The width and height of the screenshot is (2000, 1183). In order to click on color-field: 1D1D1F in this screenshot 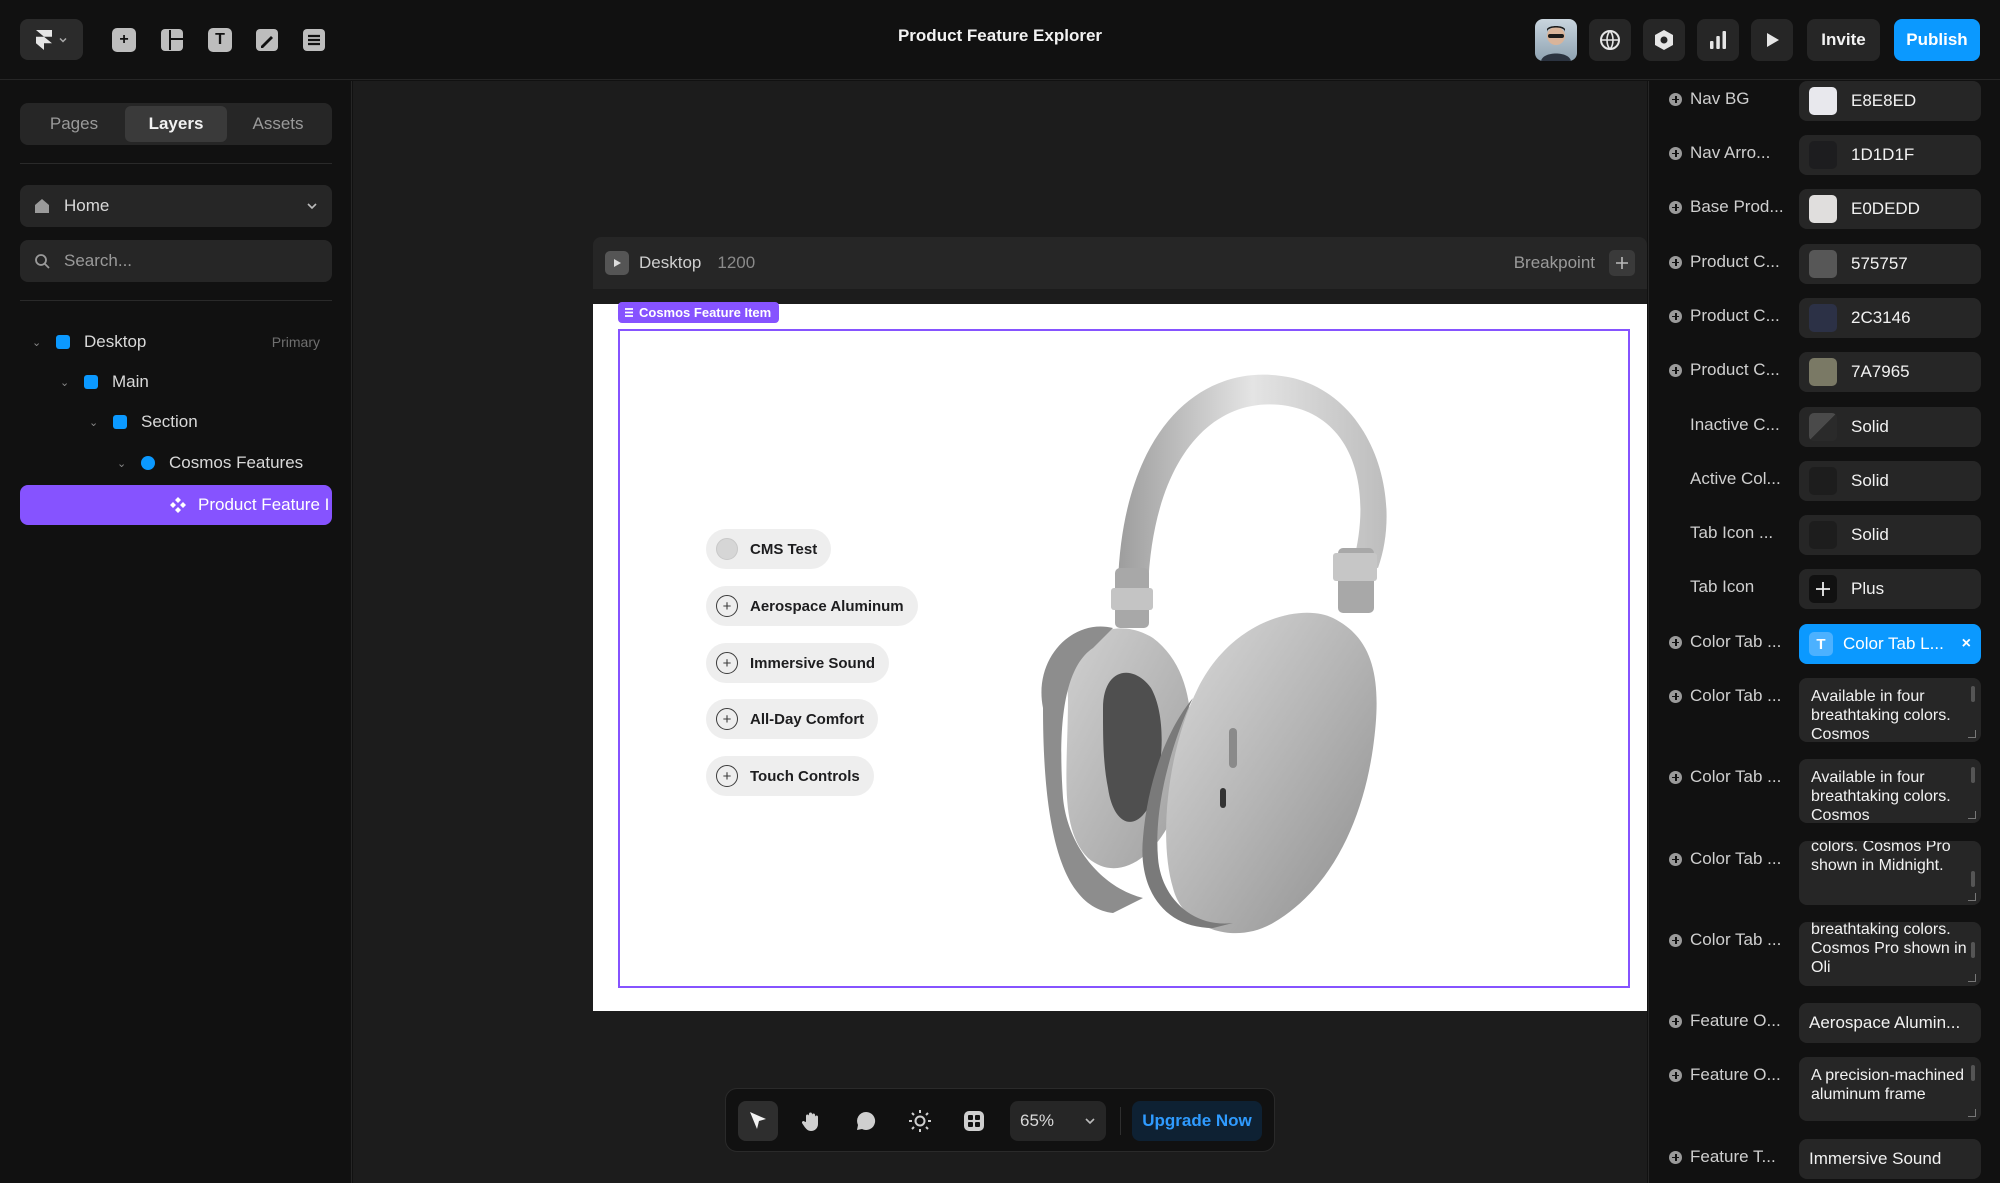, I will do `click(1890, 155)`.